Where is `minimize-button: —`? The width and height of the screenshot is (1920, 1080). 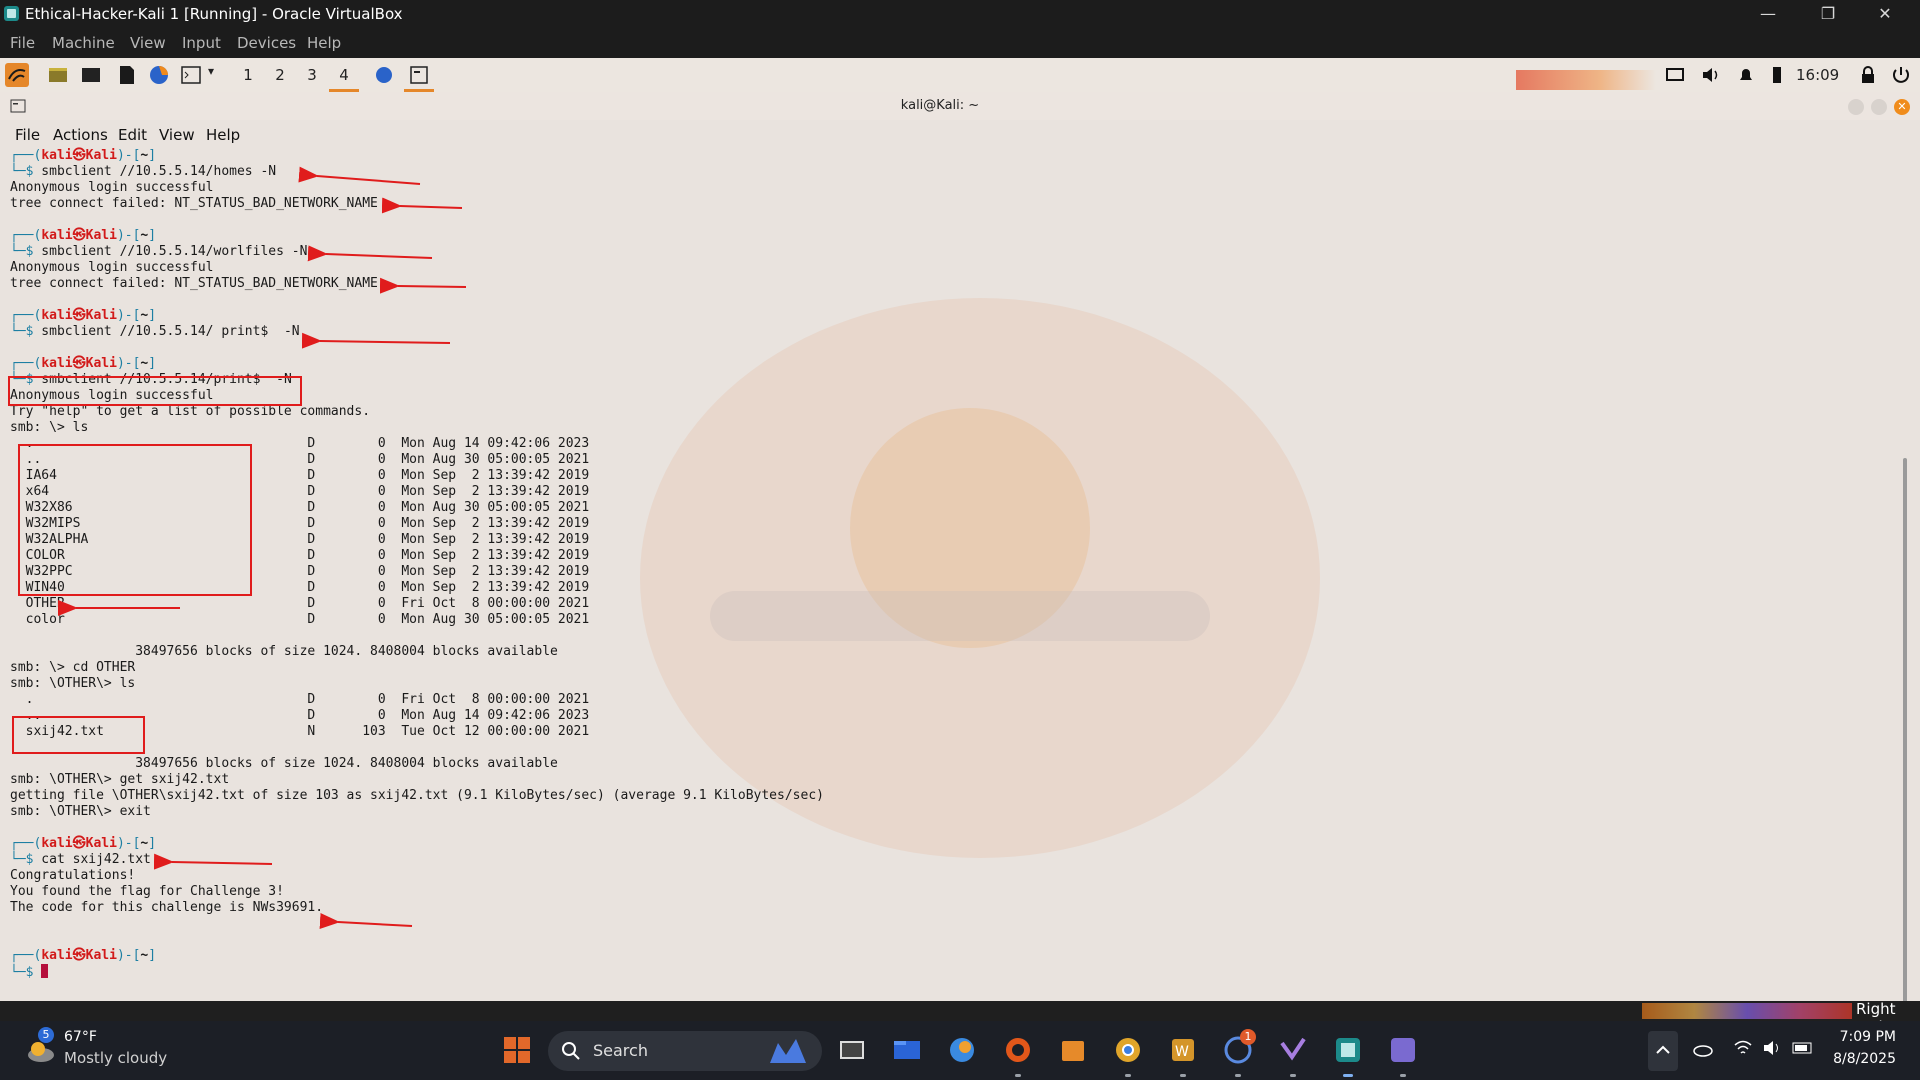
minimize-button: — is located at coordinates (1768, 14).